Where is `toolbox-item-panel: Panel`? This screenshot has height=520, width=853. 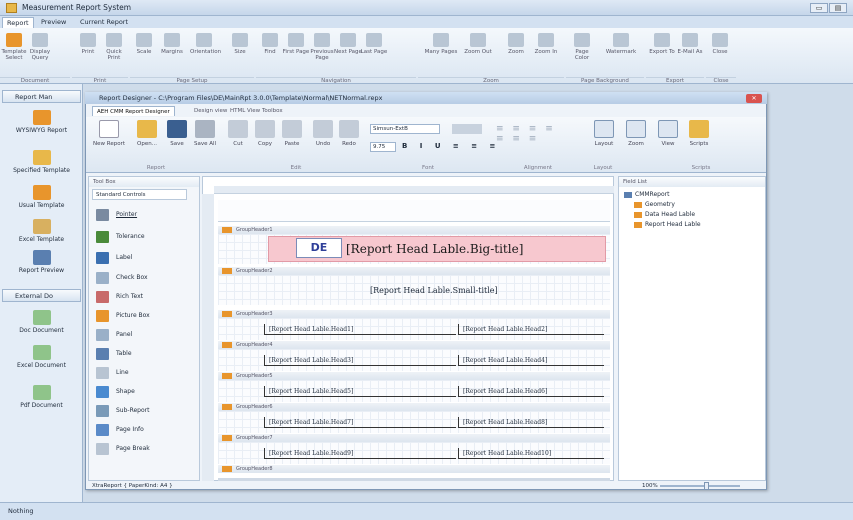
toolbox-item-panel: Panel is located at coordinates (144, 335).